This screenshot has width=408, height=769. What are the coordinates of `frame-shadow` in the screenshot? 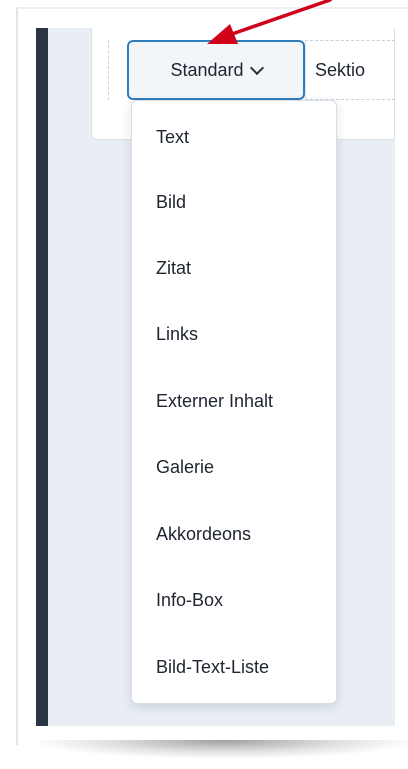 It's located at (224, 749).